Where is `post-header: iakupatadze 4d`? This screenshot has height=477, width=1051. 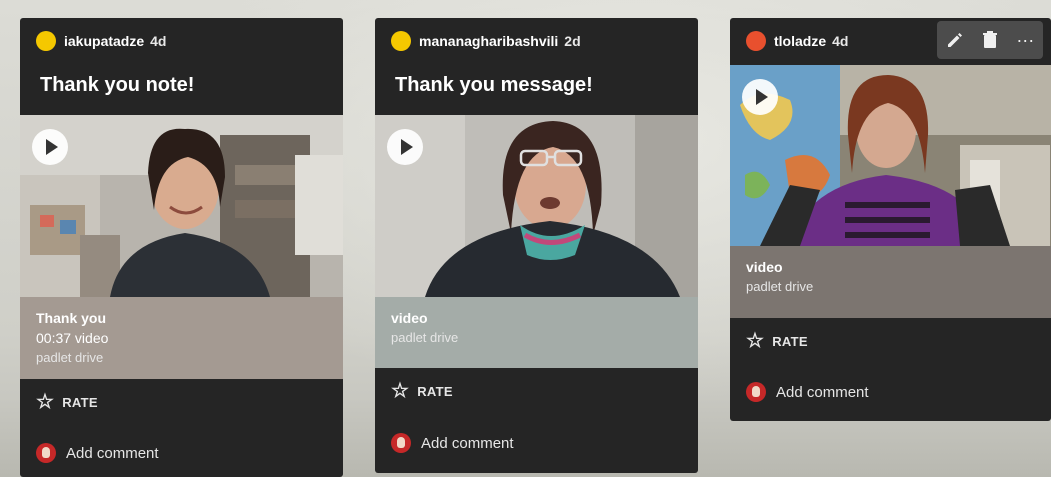 post-header: iakupatadze 4d is located at coordinates (181, 41).